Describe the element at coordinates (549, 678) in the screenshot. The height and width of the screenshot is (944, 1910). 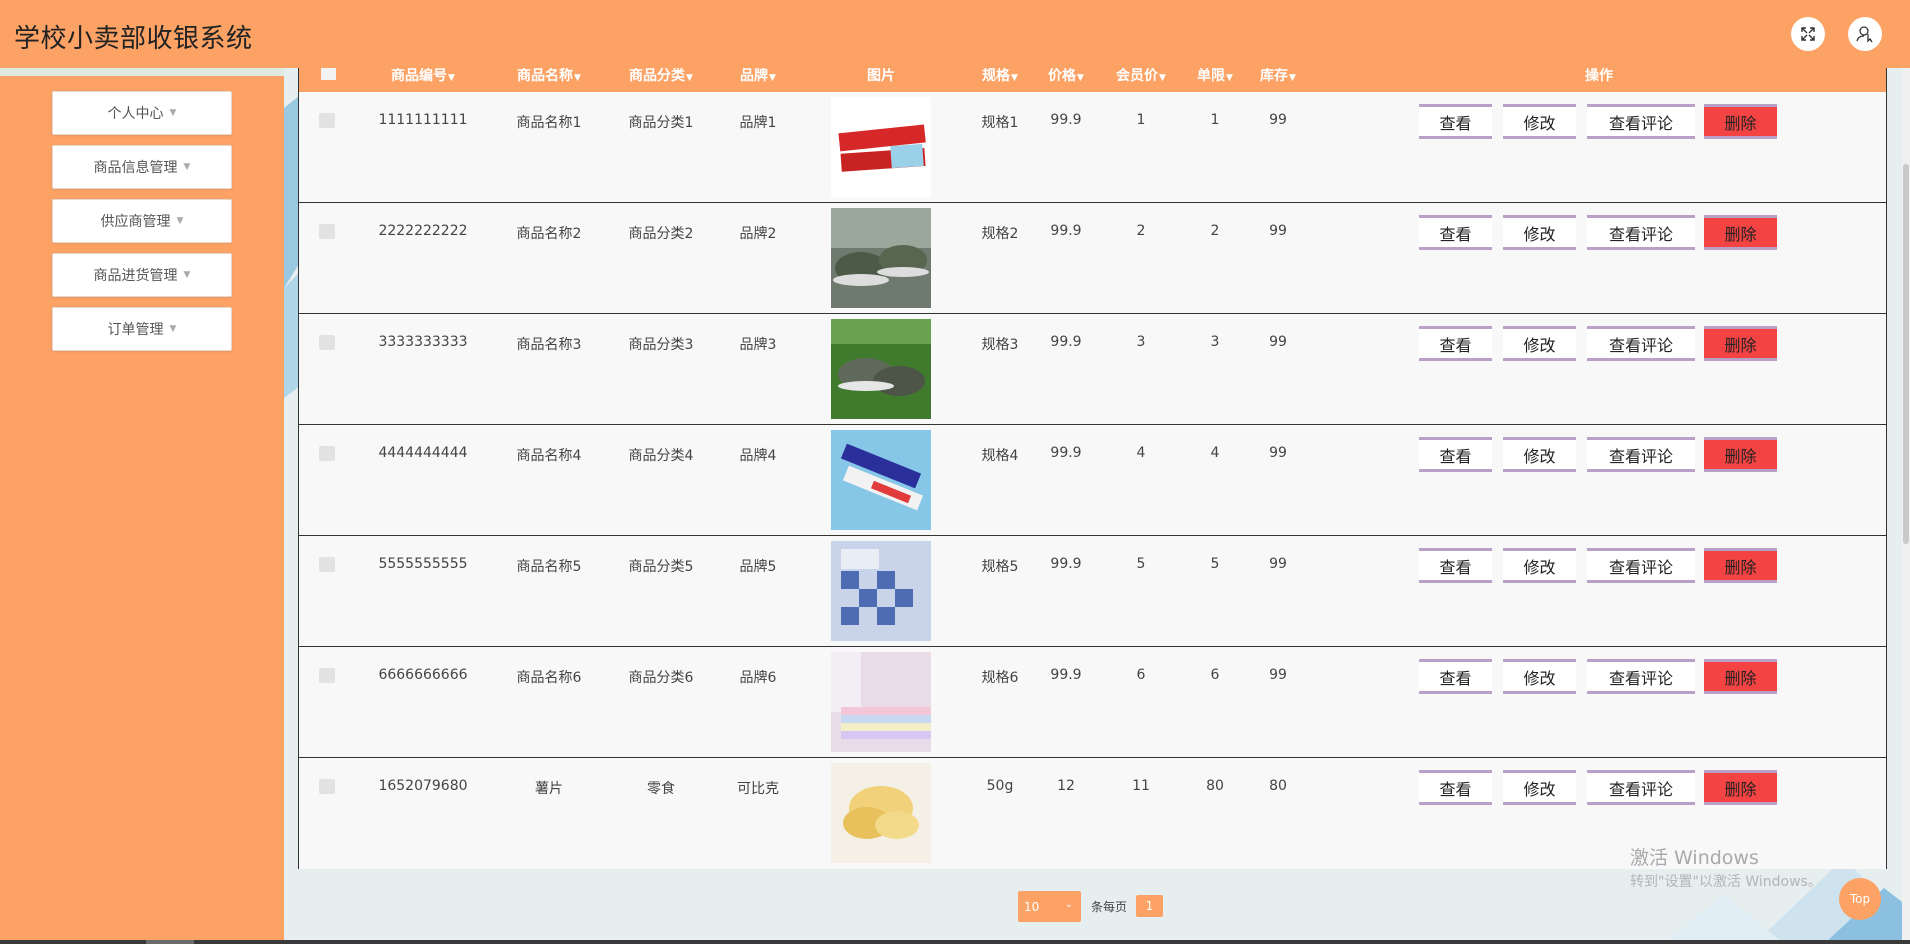
I see `cell-product-name: 商品名称6` at that location.